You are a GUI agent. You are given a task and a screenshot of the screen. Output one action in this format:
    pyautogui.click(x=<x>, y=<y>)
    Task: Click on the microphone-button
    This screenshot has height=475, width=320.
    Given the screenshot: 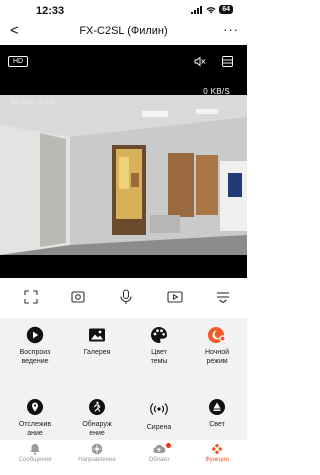 What is the action you would take?
    pyautogui.click(x=126, y=297)
    